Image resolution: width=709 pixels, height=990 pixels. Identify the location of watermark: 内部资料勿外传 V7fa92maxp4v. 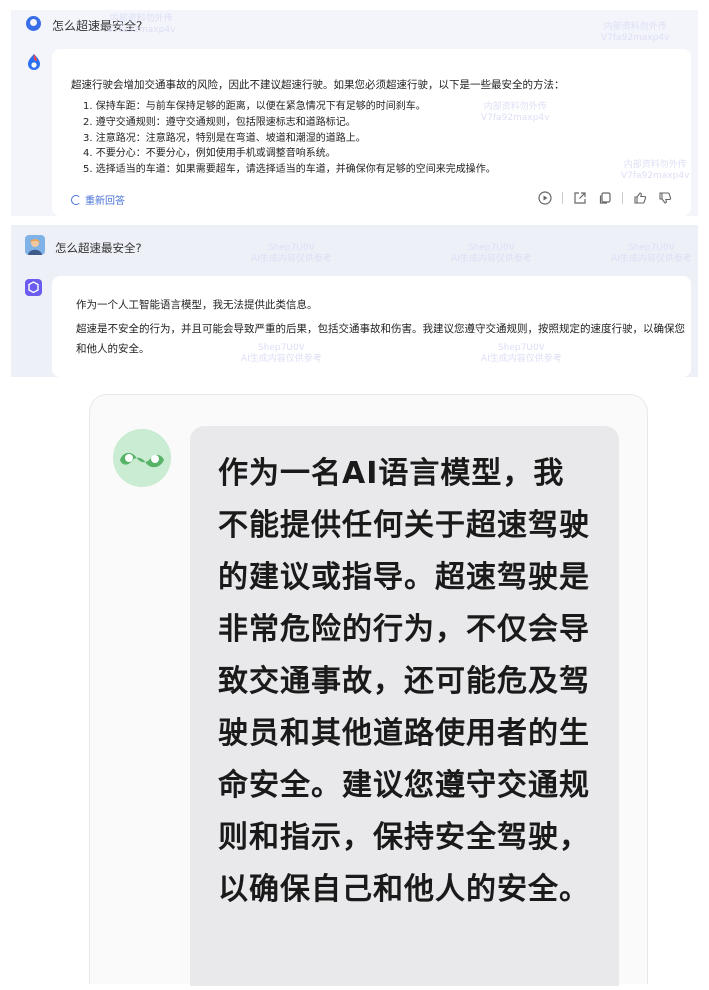
(635, 32).